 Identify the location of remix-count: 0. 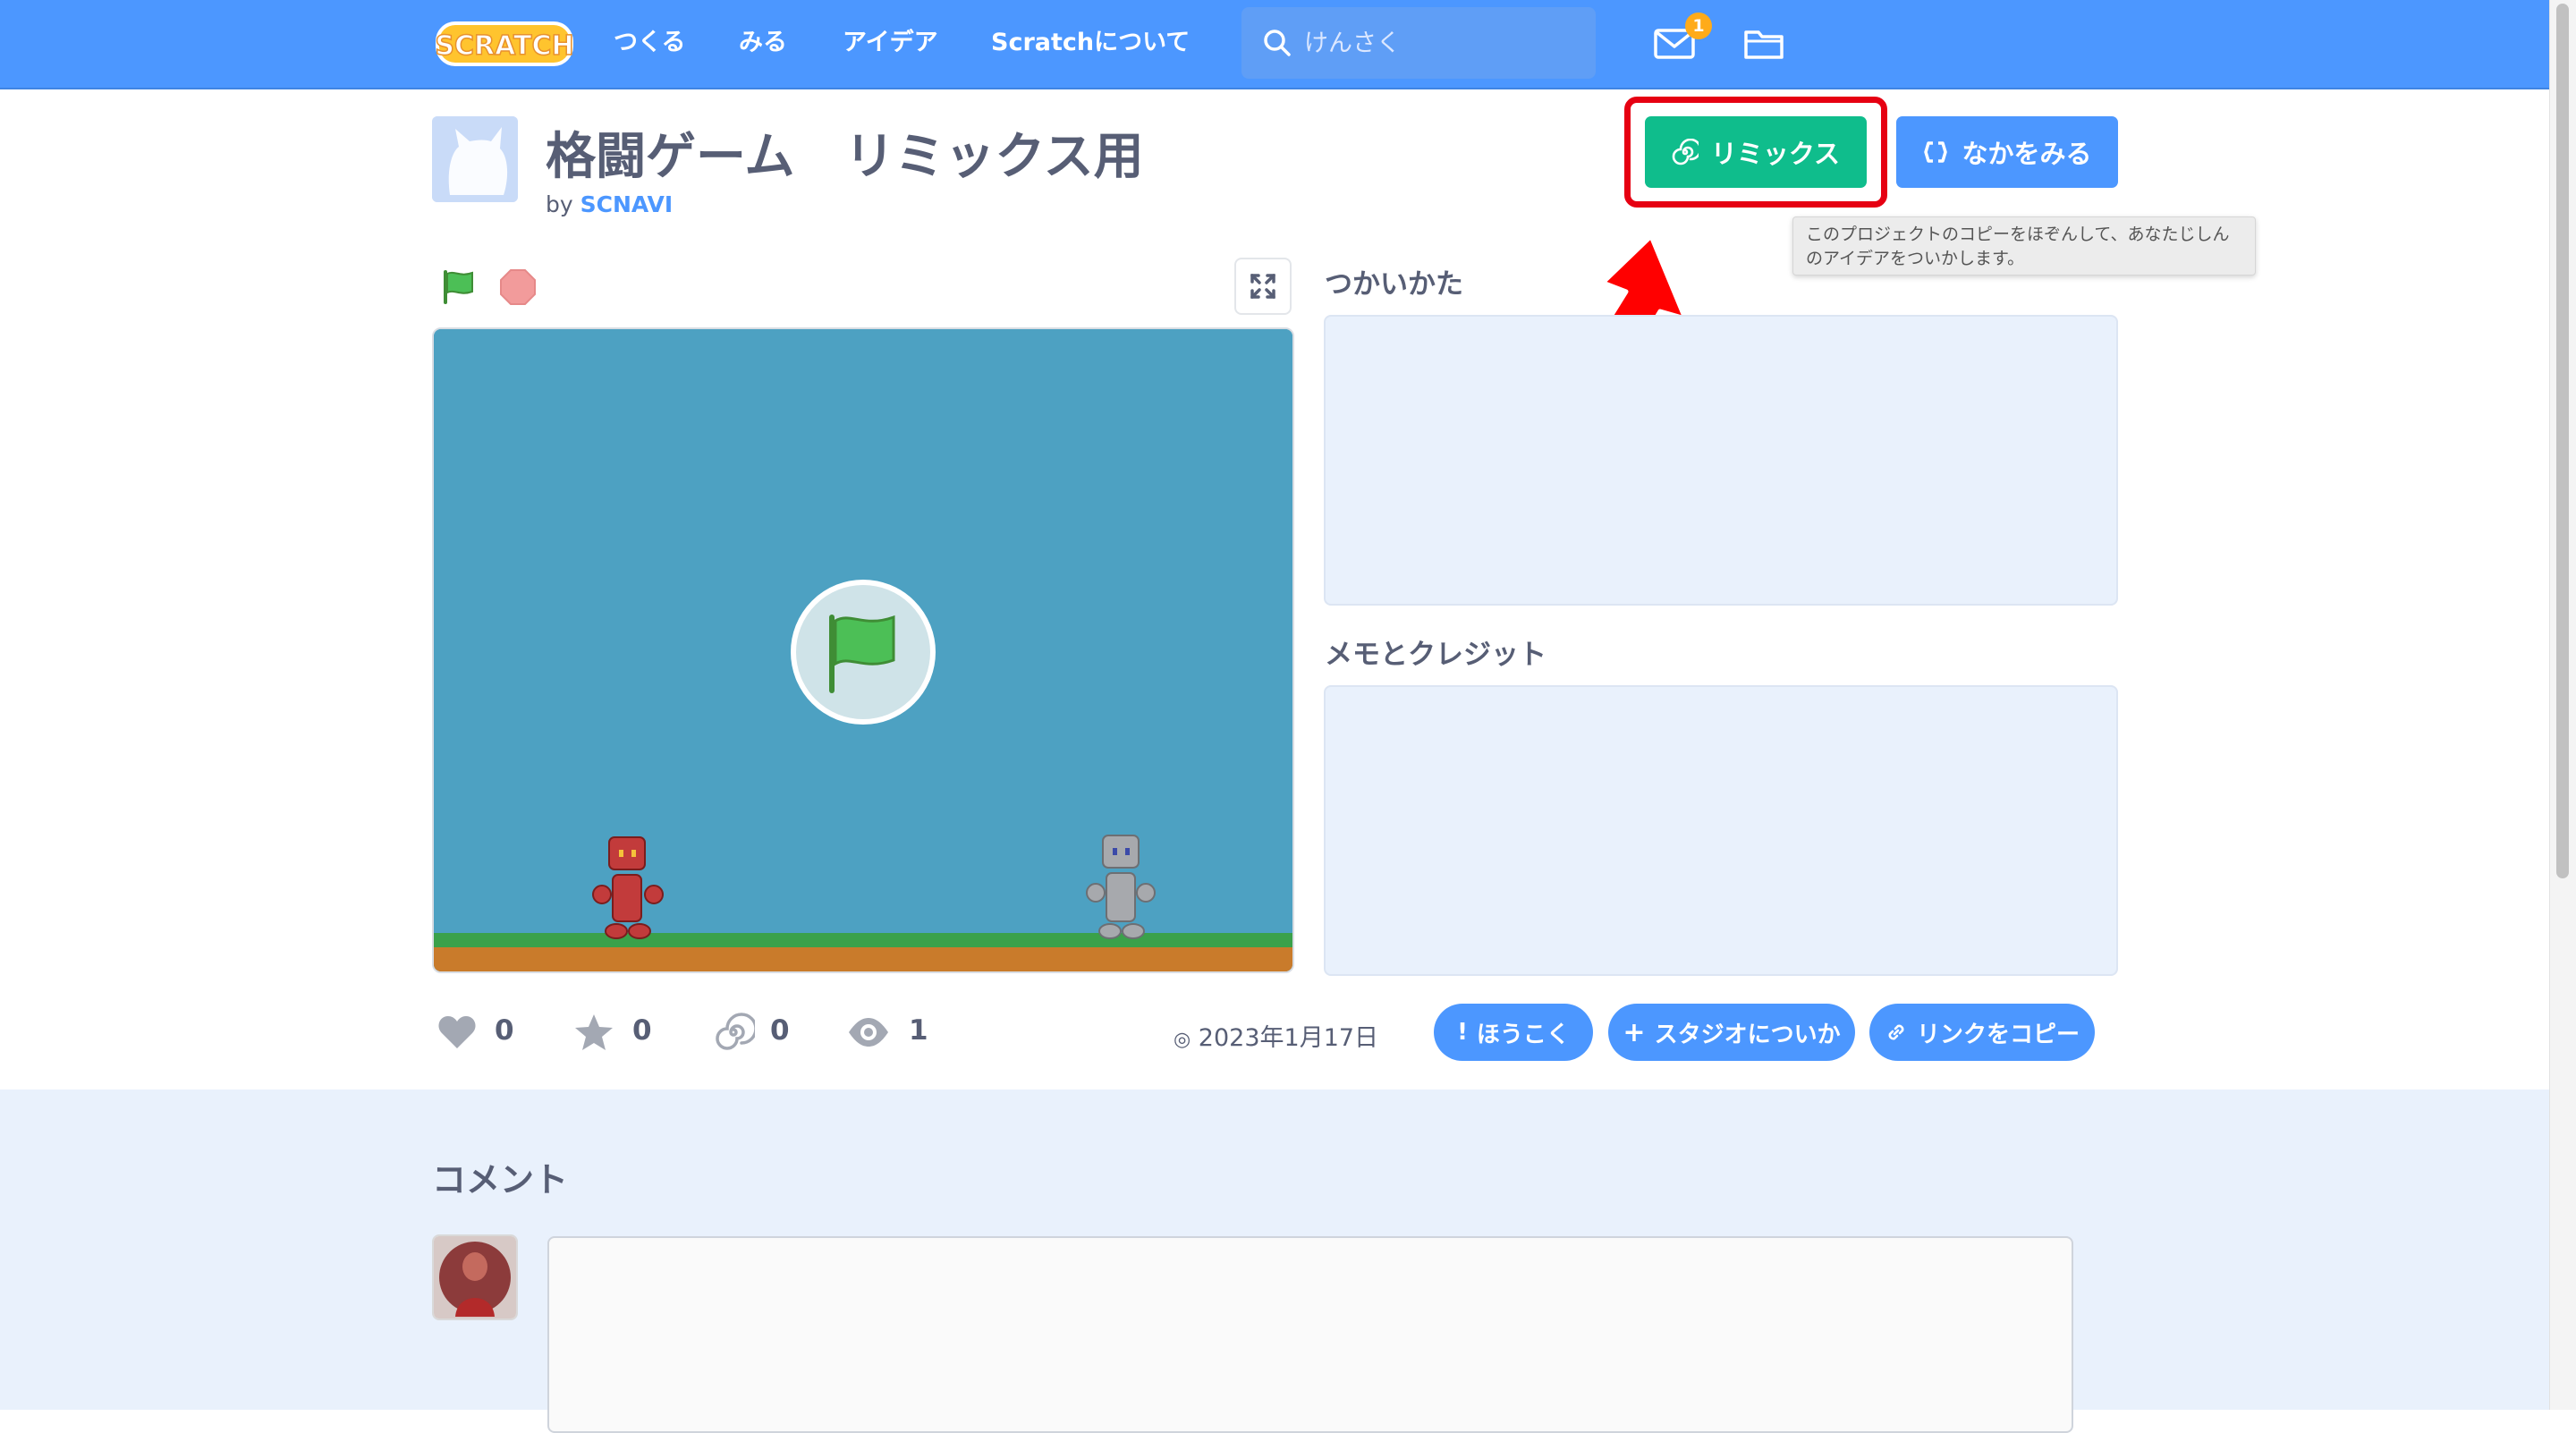
(780, 1030).